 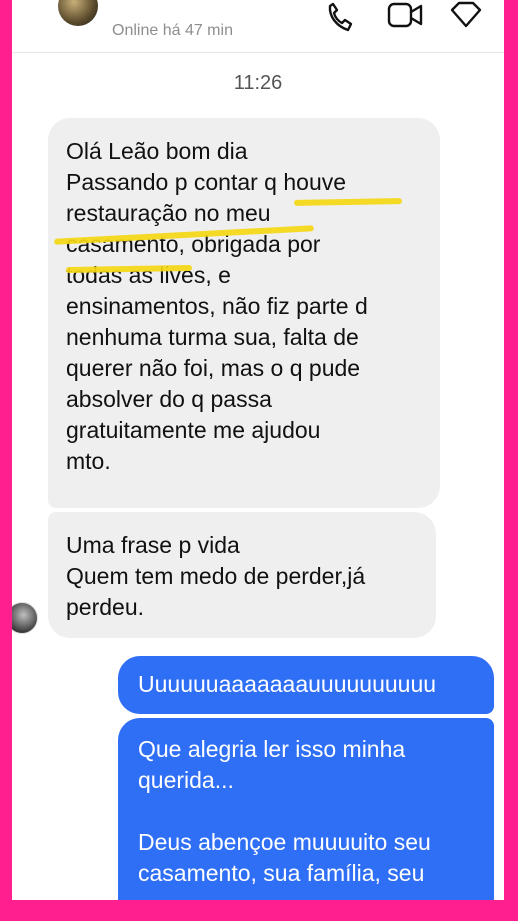 What do you see at coordinates (466, 17) in the screenshot?
I see `flag-icon` at bounding box center [466, 17].